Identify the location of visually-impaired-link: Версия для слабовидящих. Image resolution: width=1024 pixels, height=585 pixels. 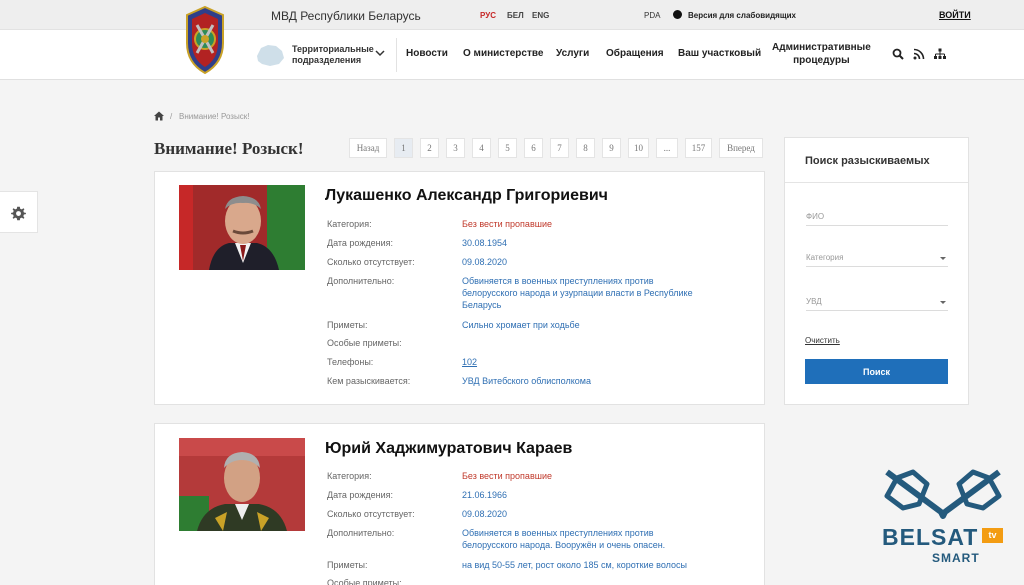
(742, 15).